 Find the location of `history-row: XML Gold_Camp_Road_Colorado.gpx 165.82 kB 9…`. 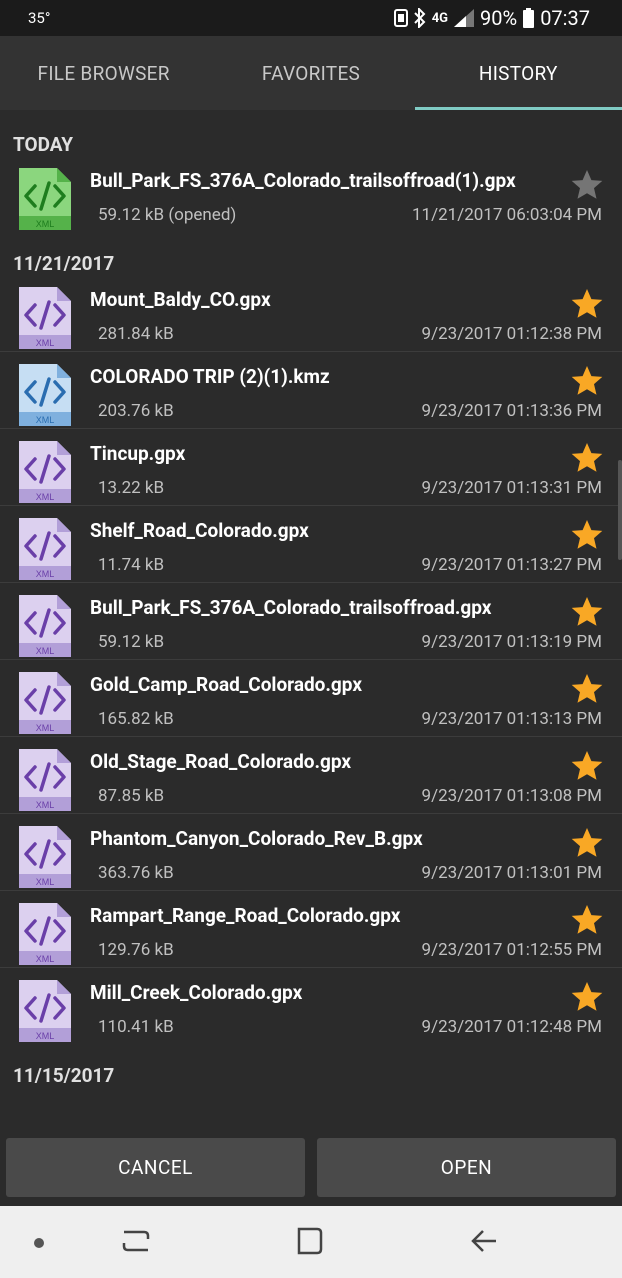

history-row: XML Gold_Camp_Road_Colorado.gpx 165.82 kB 9… is located at coordinates (311, 698).